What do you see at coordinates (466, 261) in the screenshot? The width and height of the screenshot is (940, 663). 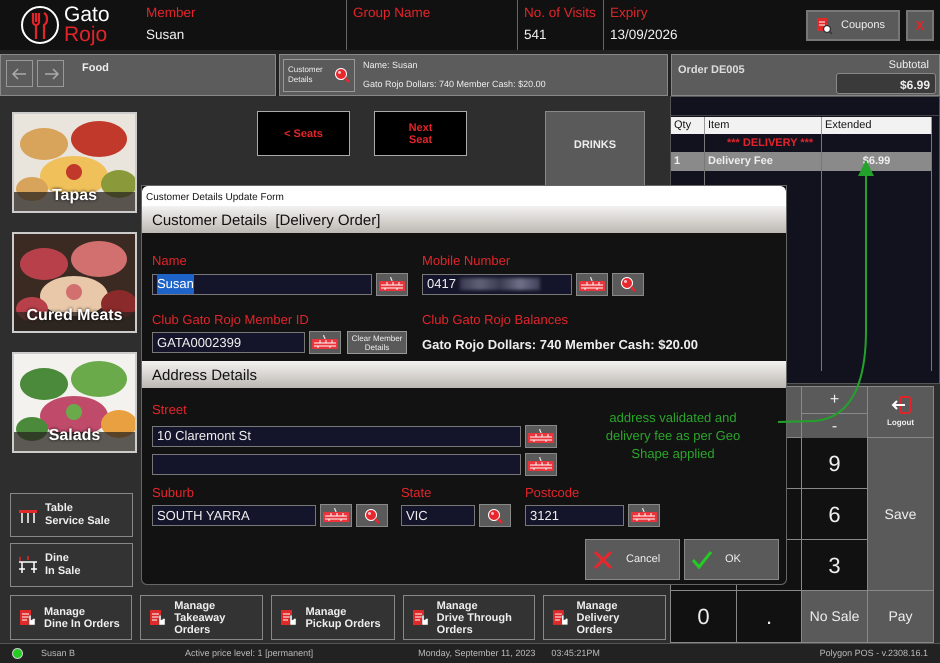 I see `field-label: Mobile Number` at bounding box center [466, 261].